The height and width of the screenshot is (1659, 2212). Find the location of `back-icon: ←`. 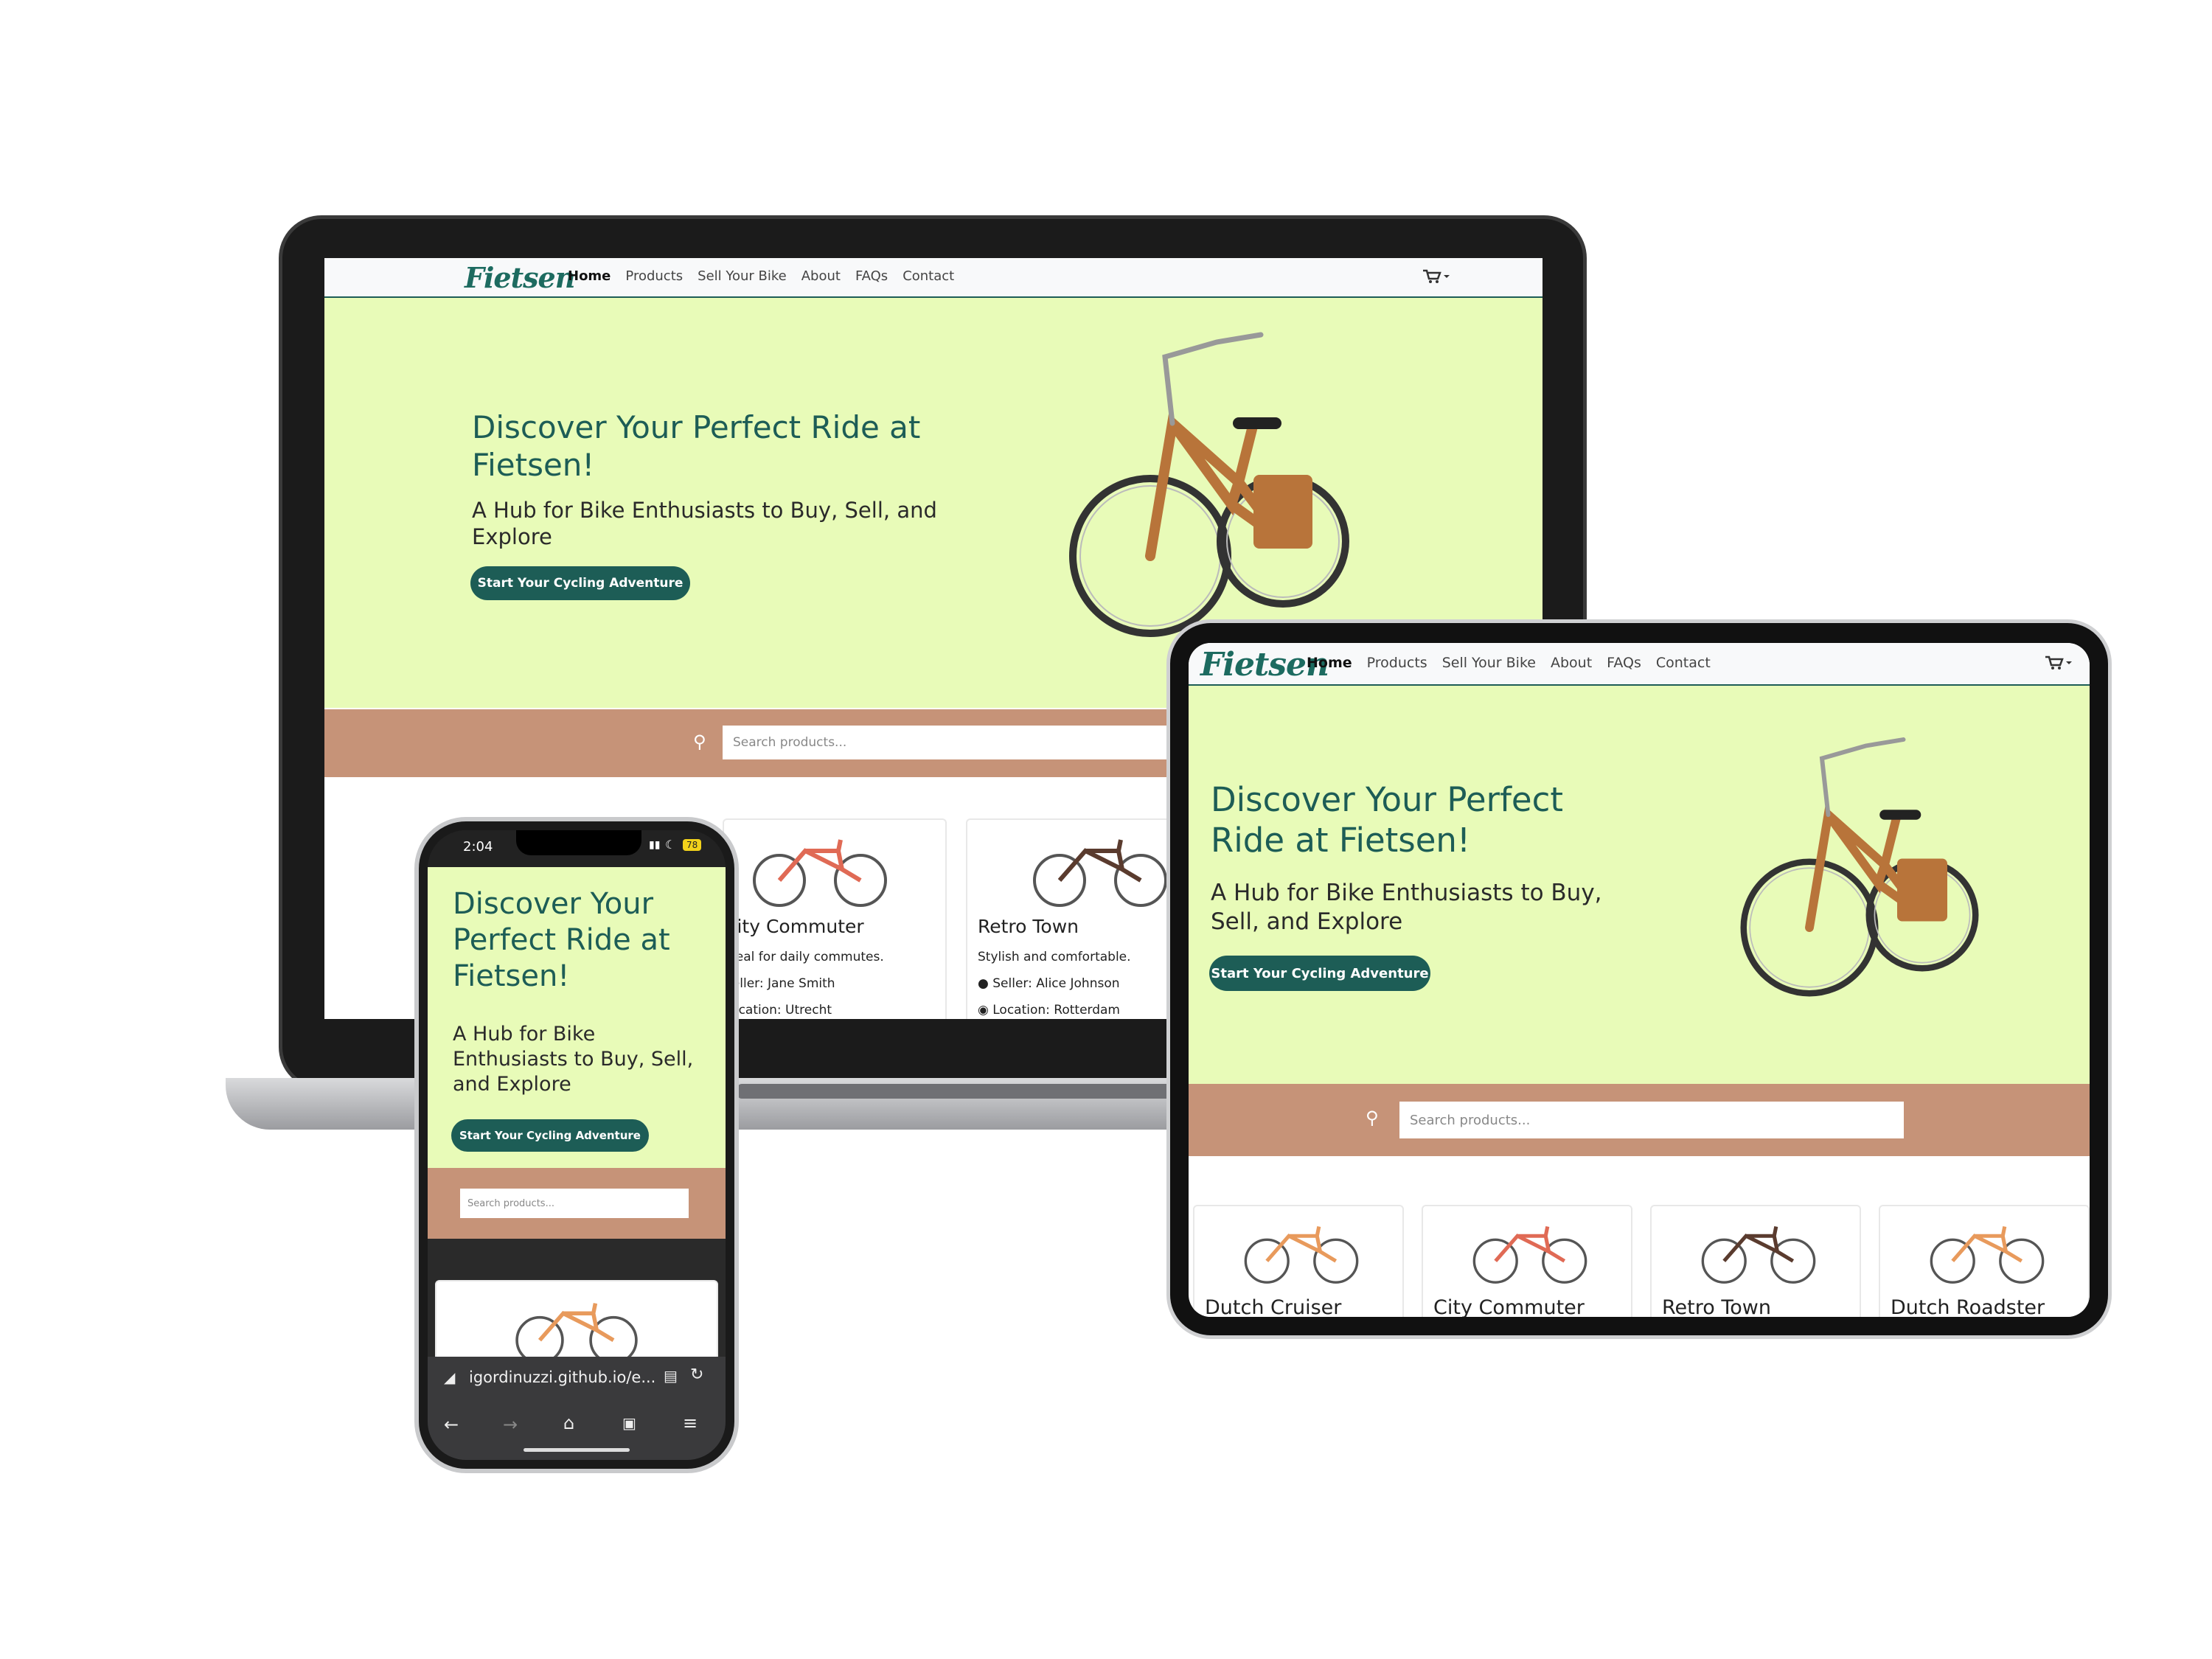

back-icon: ← is located at coordinates (451, 1424).